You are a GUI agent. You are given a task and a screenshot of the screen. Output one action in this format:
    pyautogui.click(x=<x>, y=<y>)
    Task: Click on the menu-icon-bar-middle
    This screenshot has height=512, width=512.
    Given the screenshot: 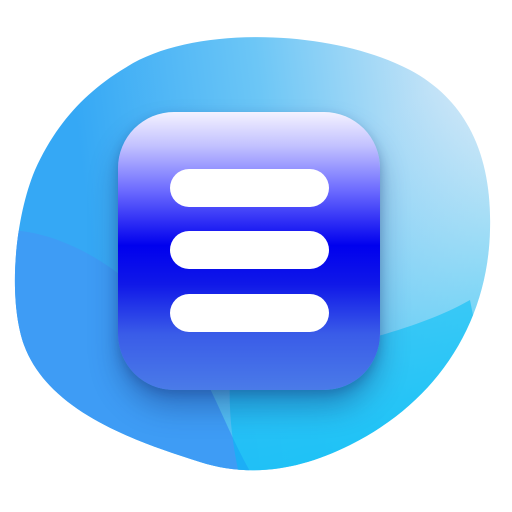 What is the action you would take?
    pyautogui.click(x=249, y=250)
    